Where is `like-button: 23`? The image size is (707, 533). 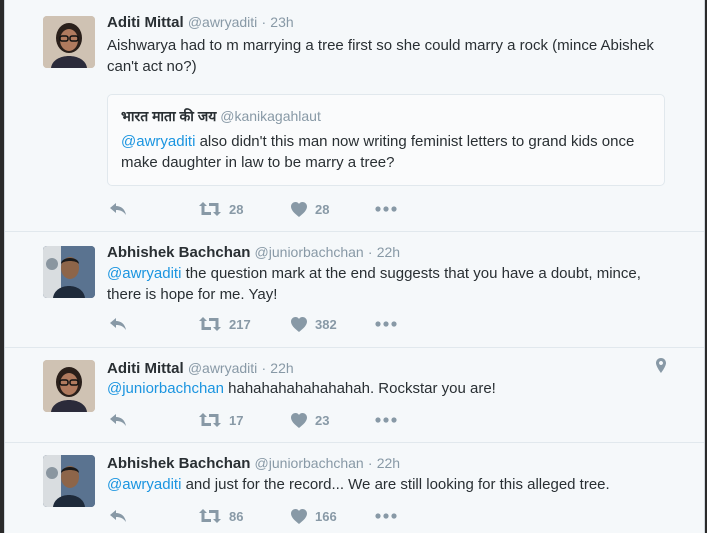 like-button: 23 is located at coordinates (310, 420).